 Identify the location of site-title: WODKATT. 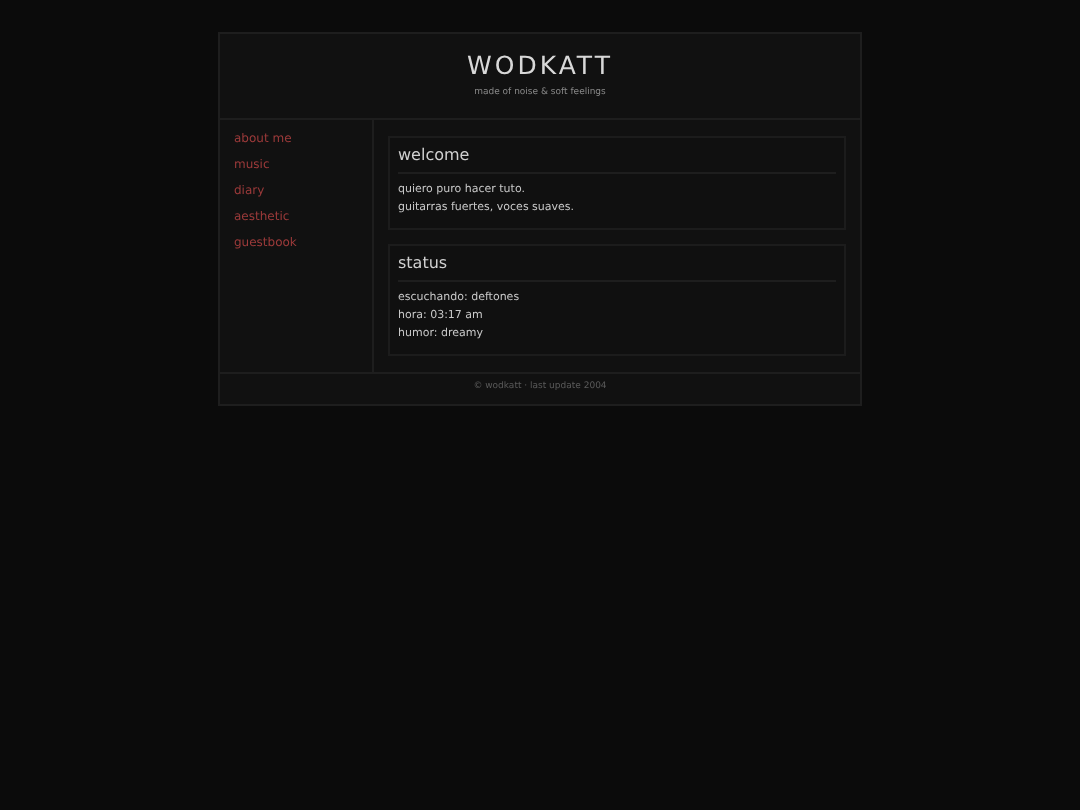
(540, 65).